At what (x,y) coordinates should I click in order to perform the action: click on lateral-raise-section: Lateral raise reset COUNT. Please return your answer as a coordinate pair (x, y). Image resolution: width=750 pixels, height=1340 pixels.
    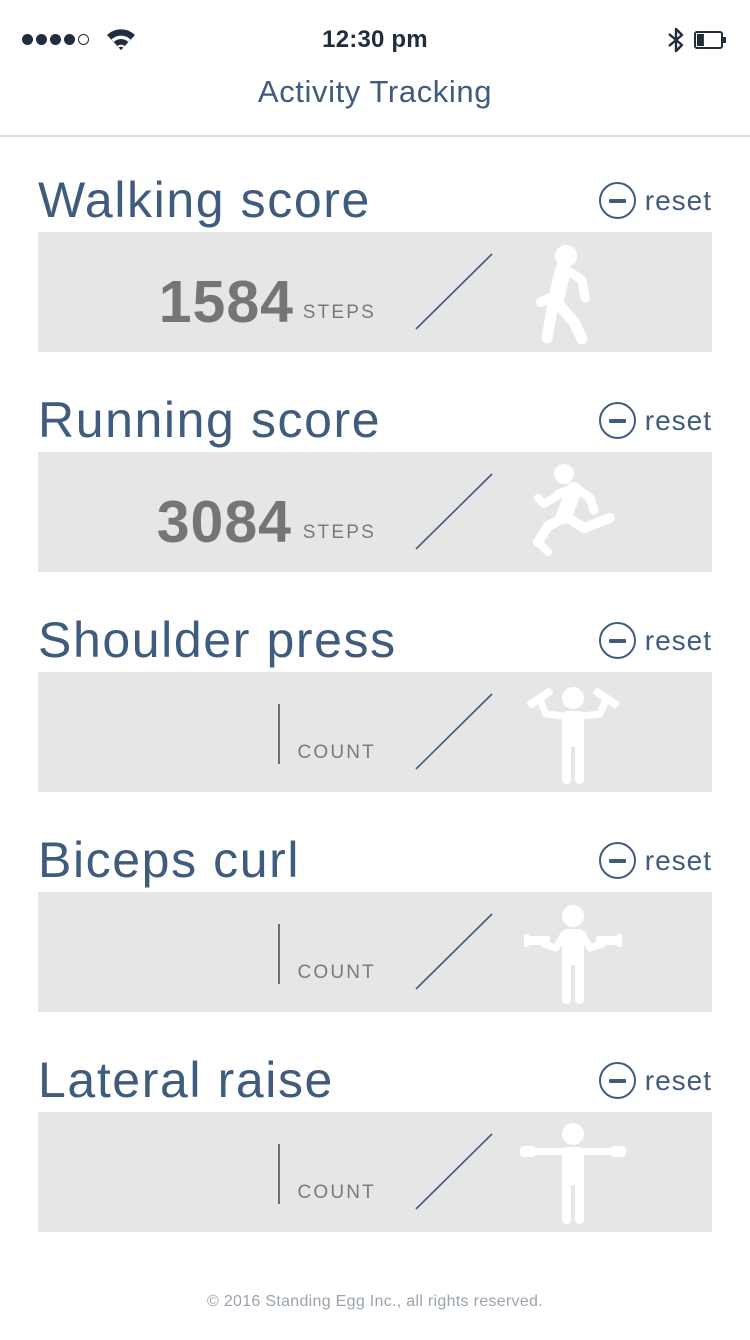
    Looking at the image, I should click on (375, 1150).